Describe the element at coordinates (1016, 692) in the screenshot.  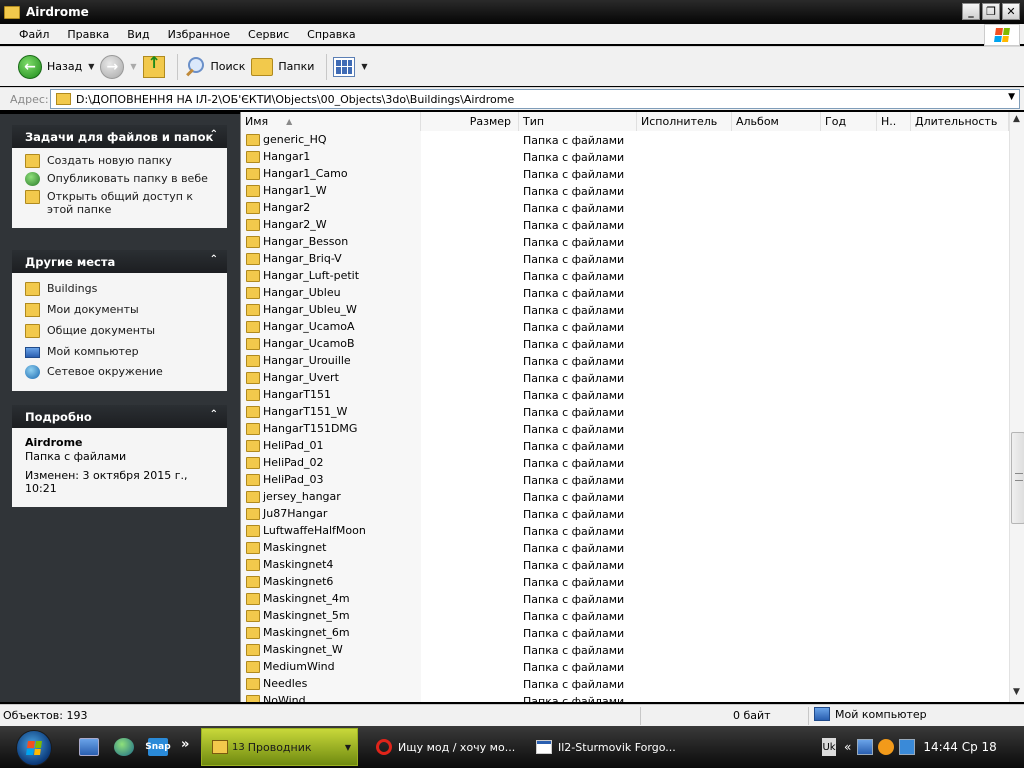
I see `scroll-down-icon: ▼` at that location.